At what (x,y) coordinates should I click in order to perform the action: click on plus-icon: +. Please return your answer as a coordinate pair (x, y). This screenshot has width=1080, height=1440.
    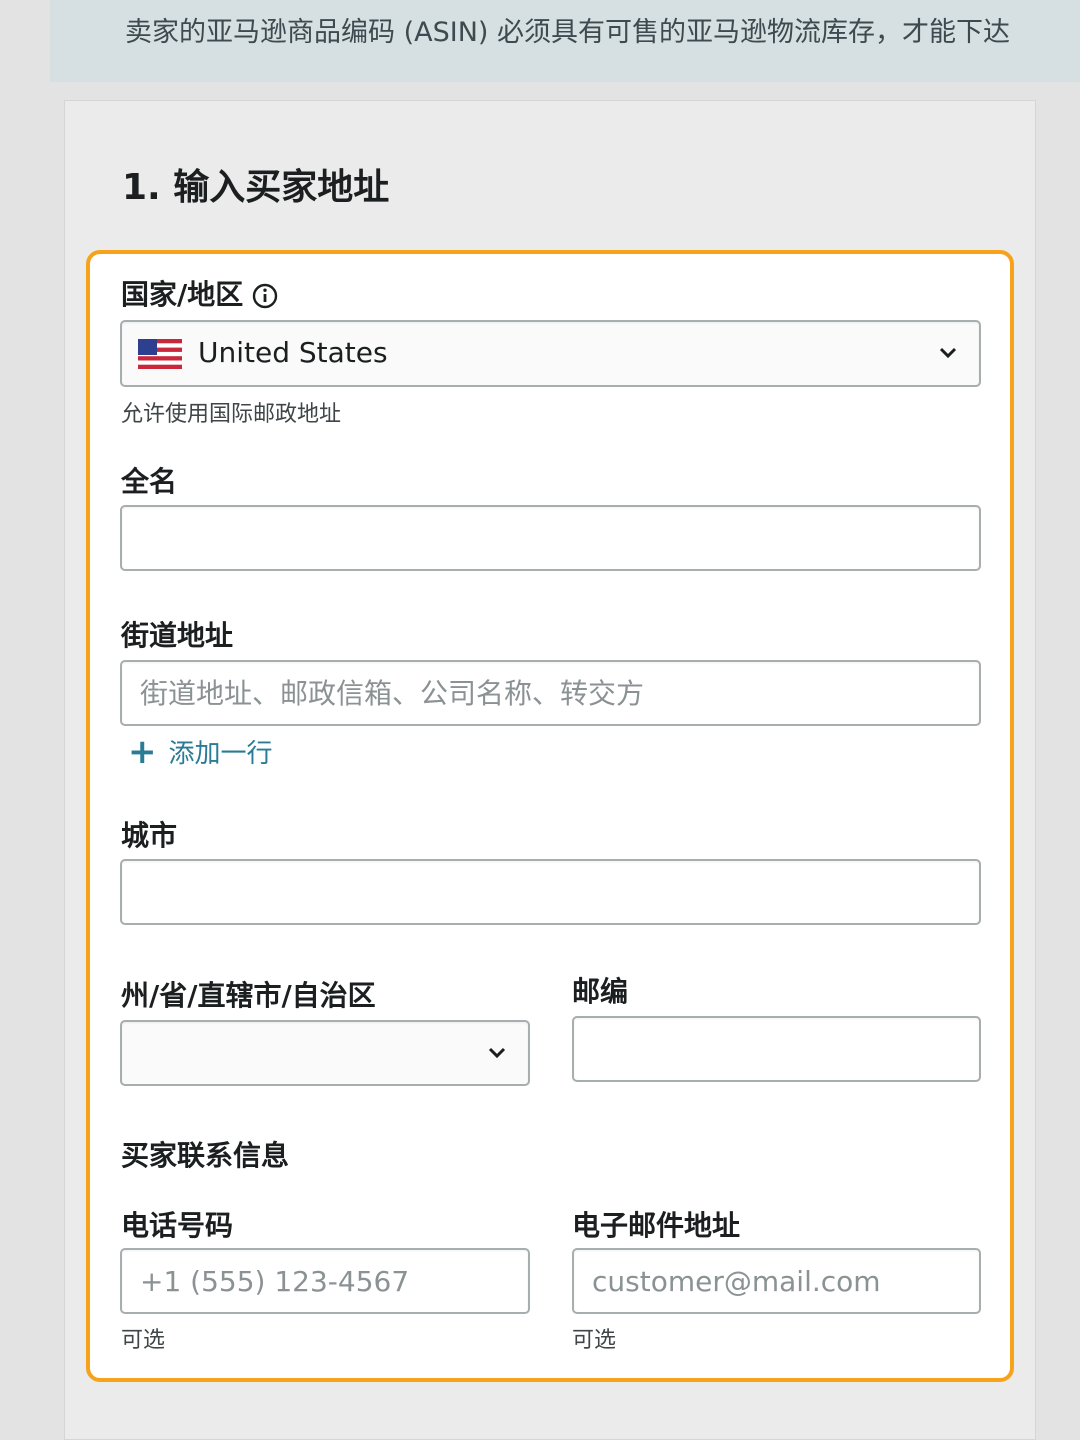
    Looking at the image, I should click on (142, 751).